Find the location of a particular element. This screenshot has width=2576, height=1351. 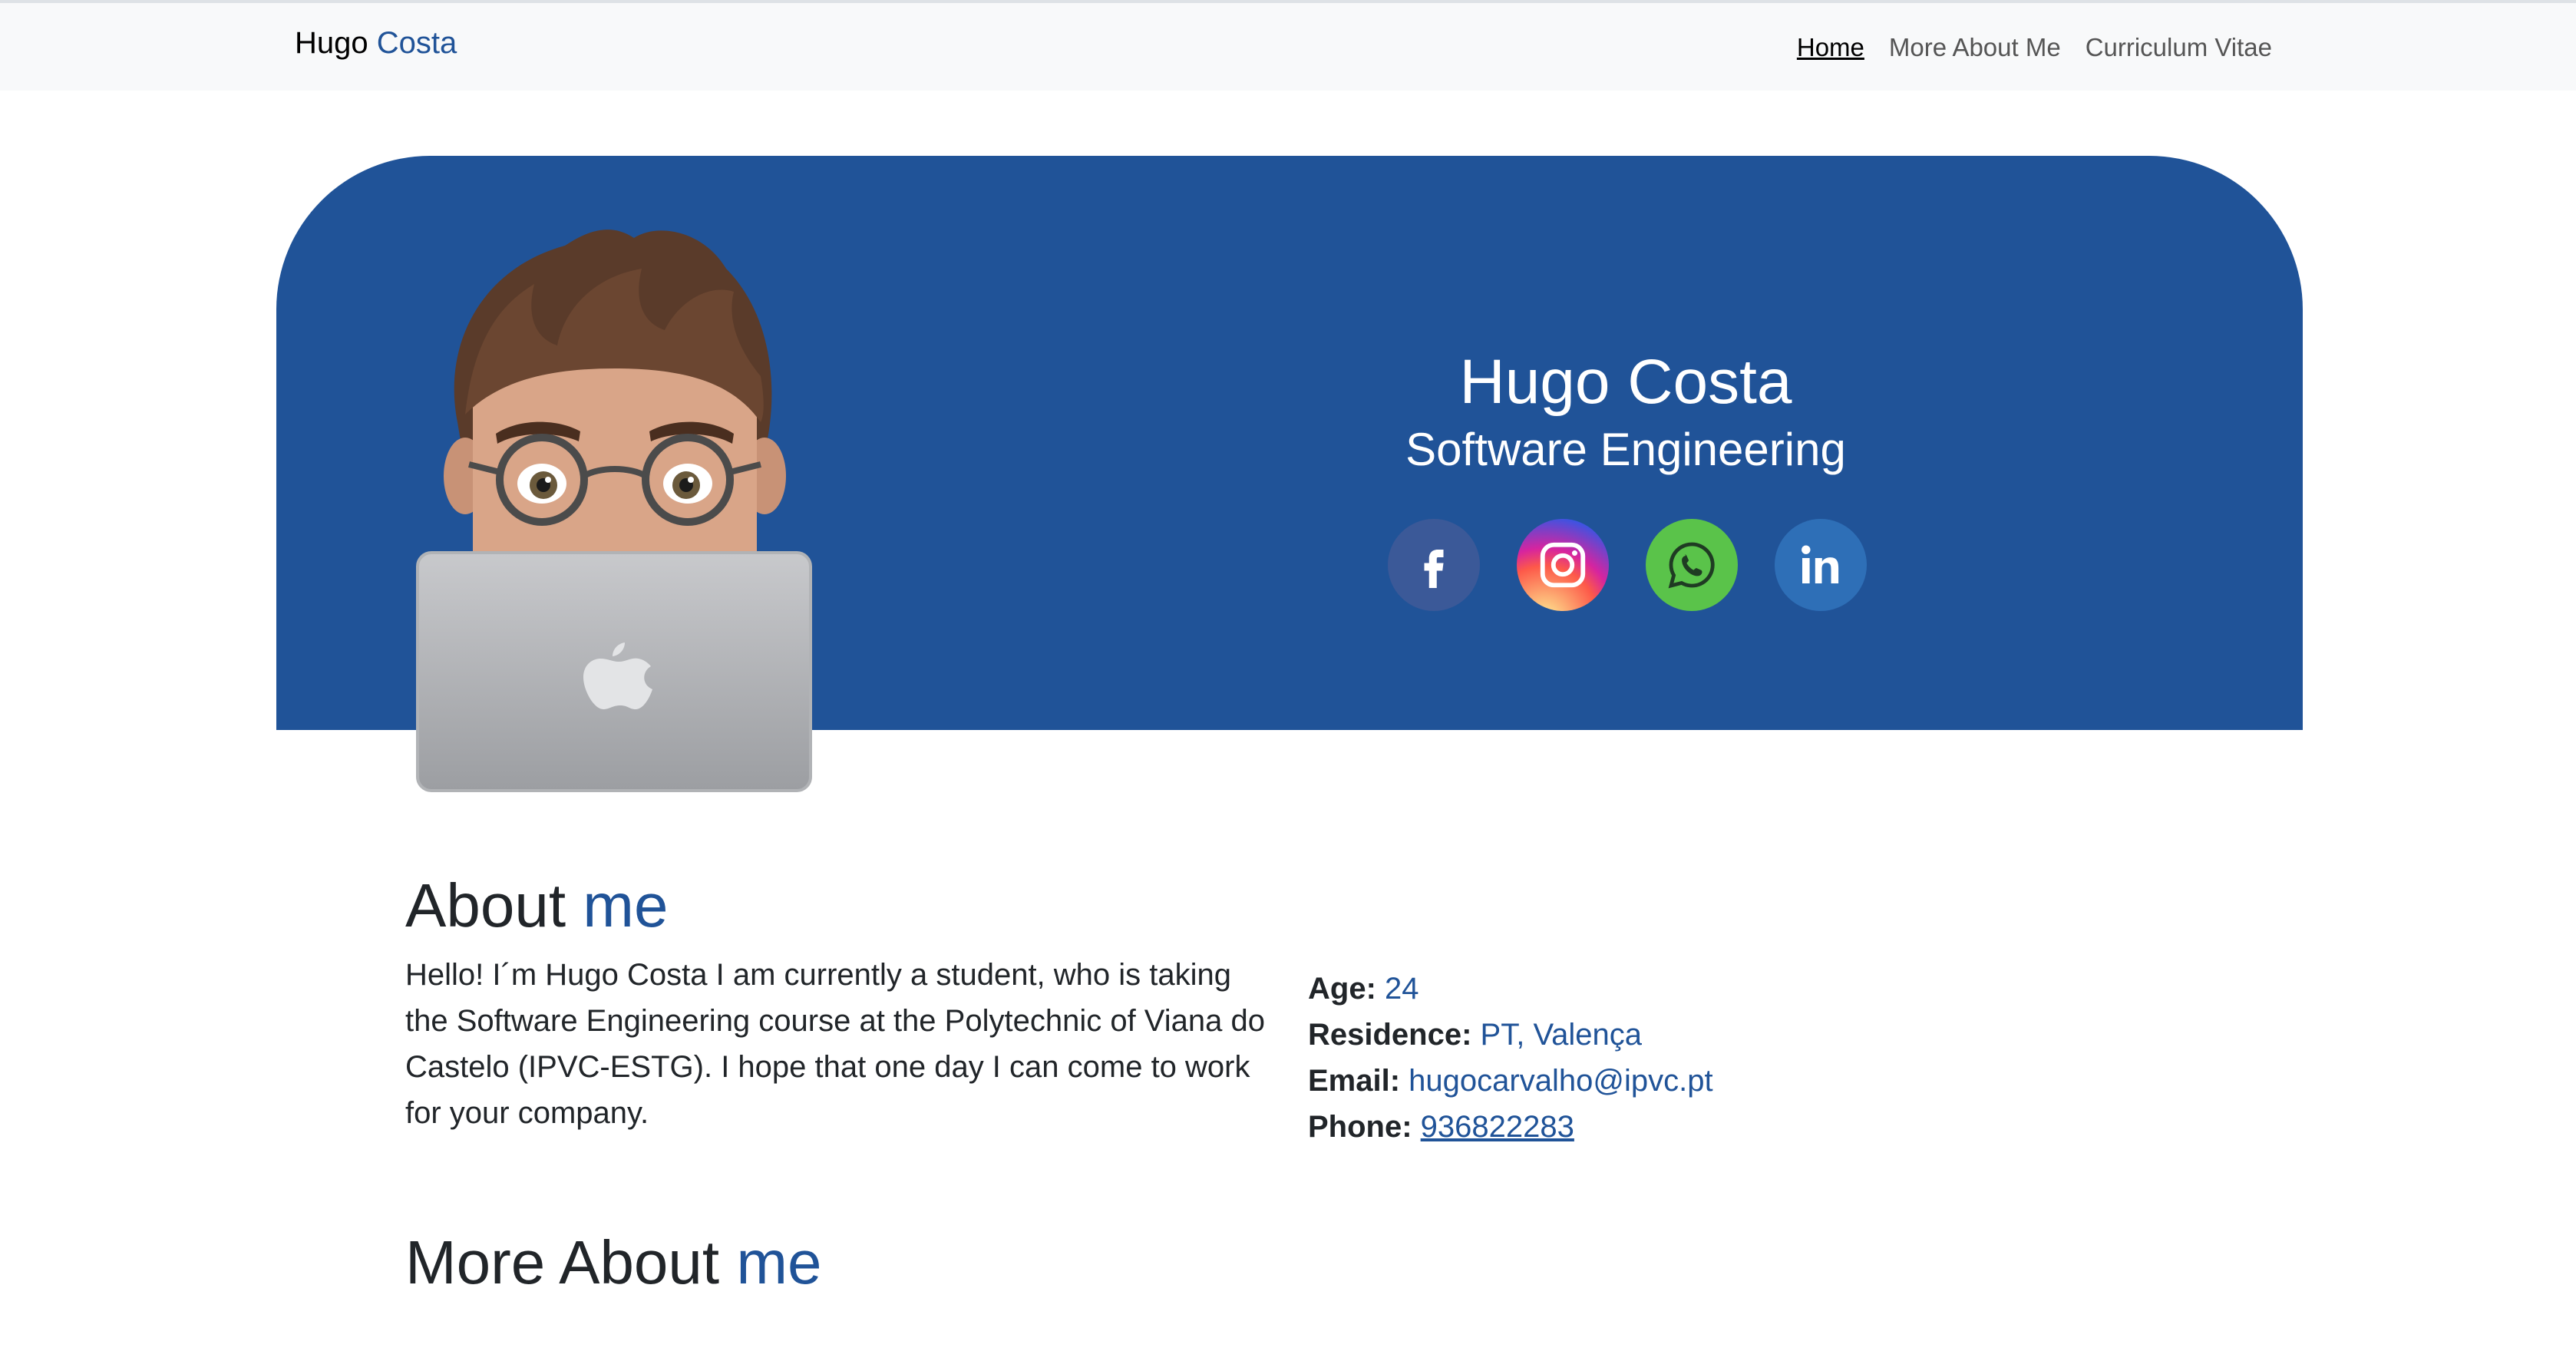

hero-name: Hugo Costa is located at coordinates (1625, 382).